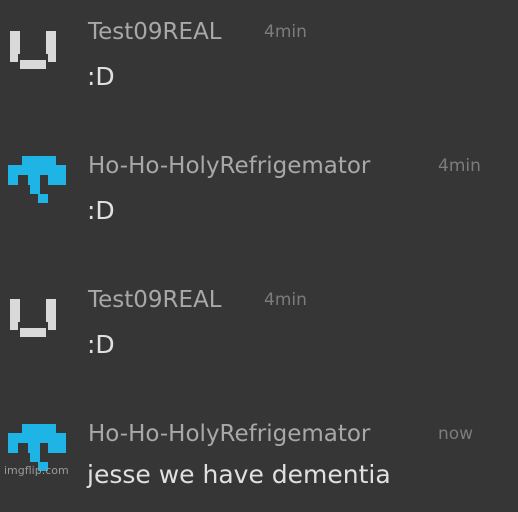  I want to click on message-text: jesse we have dementia, so click(239, 474).